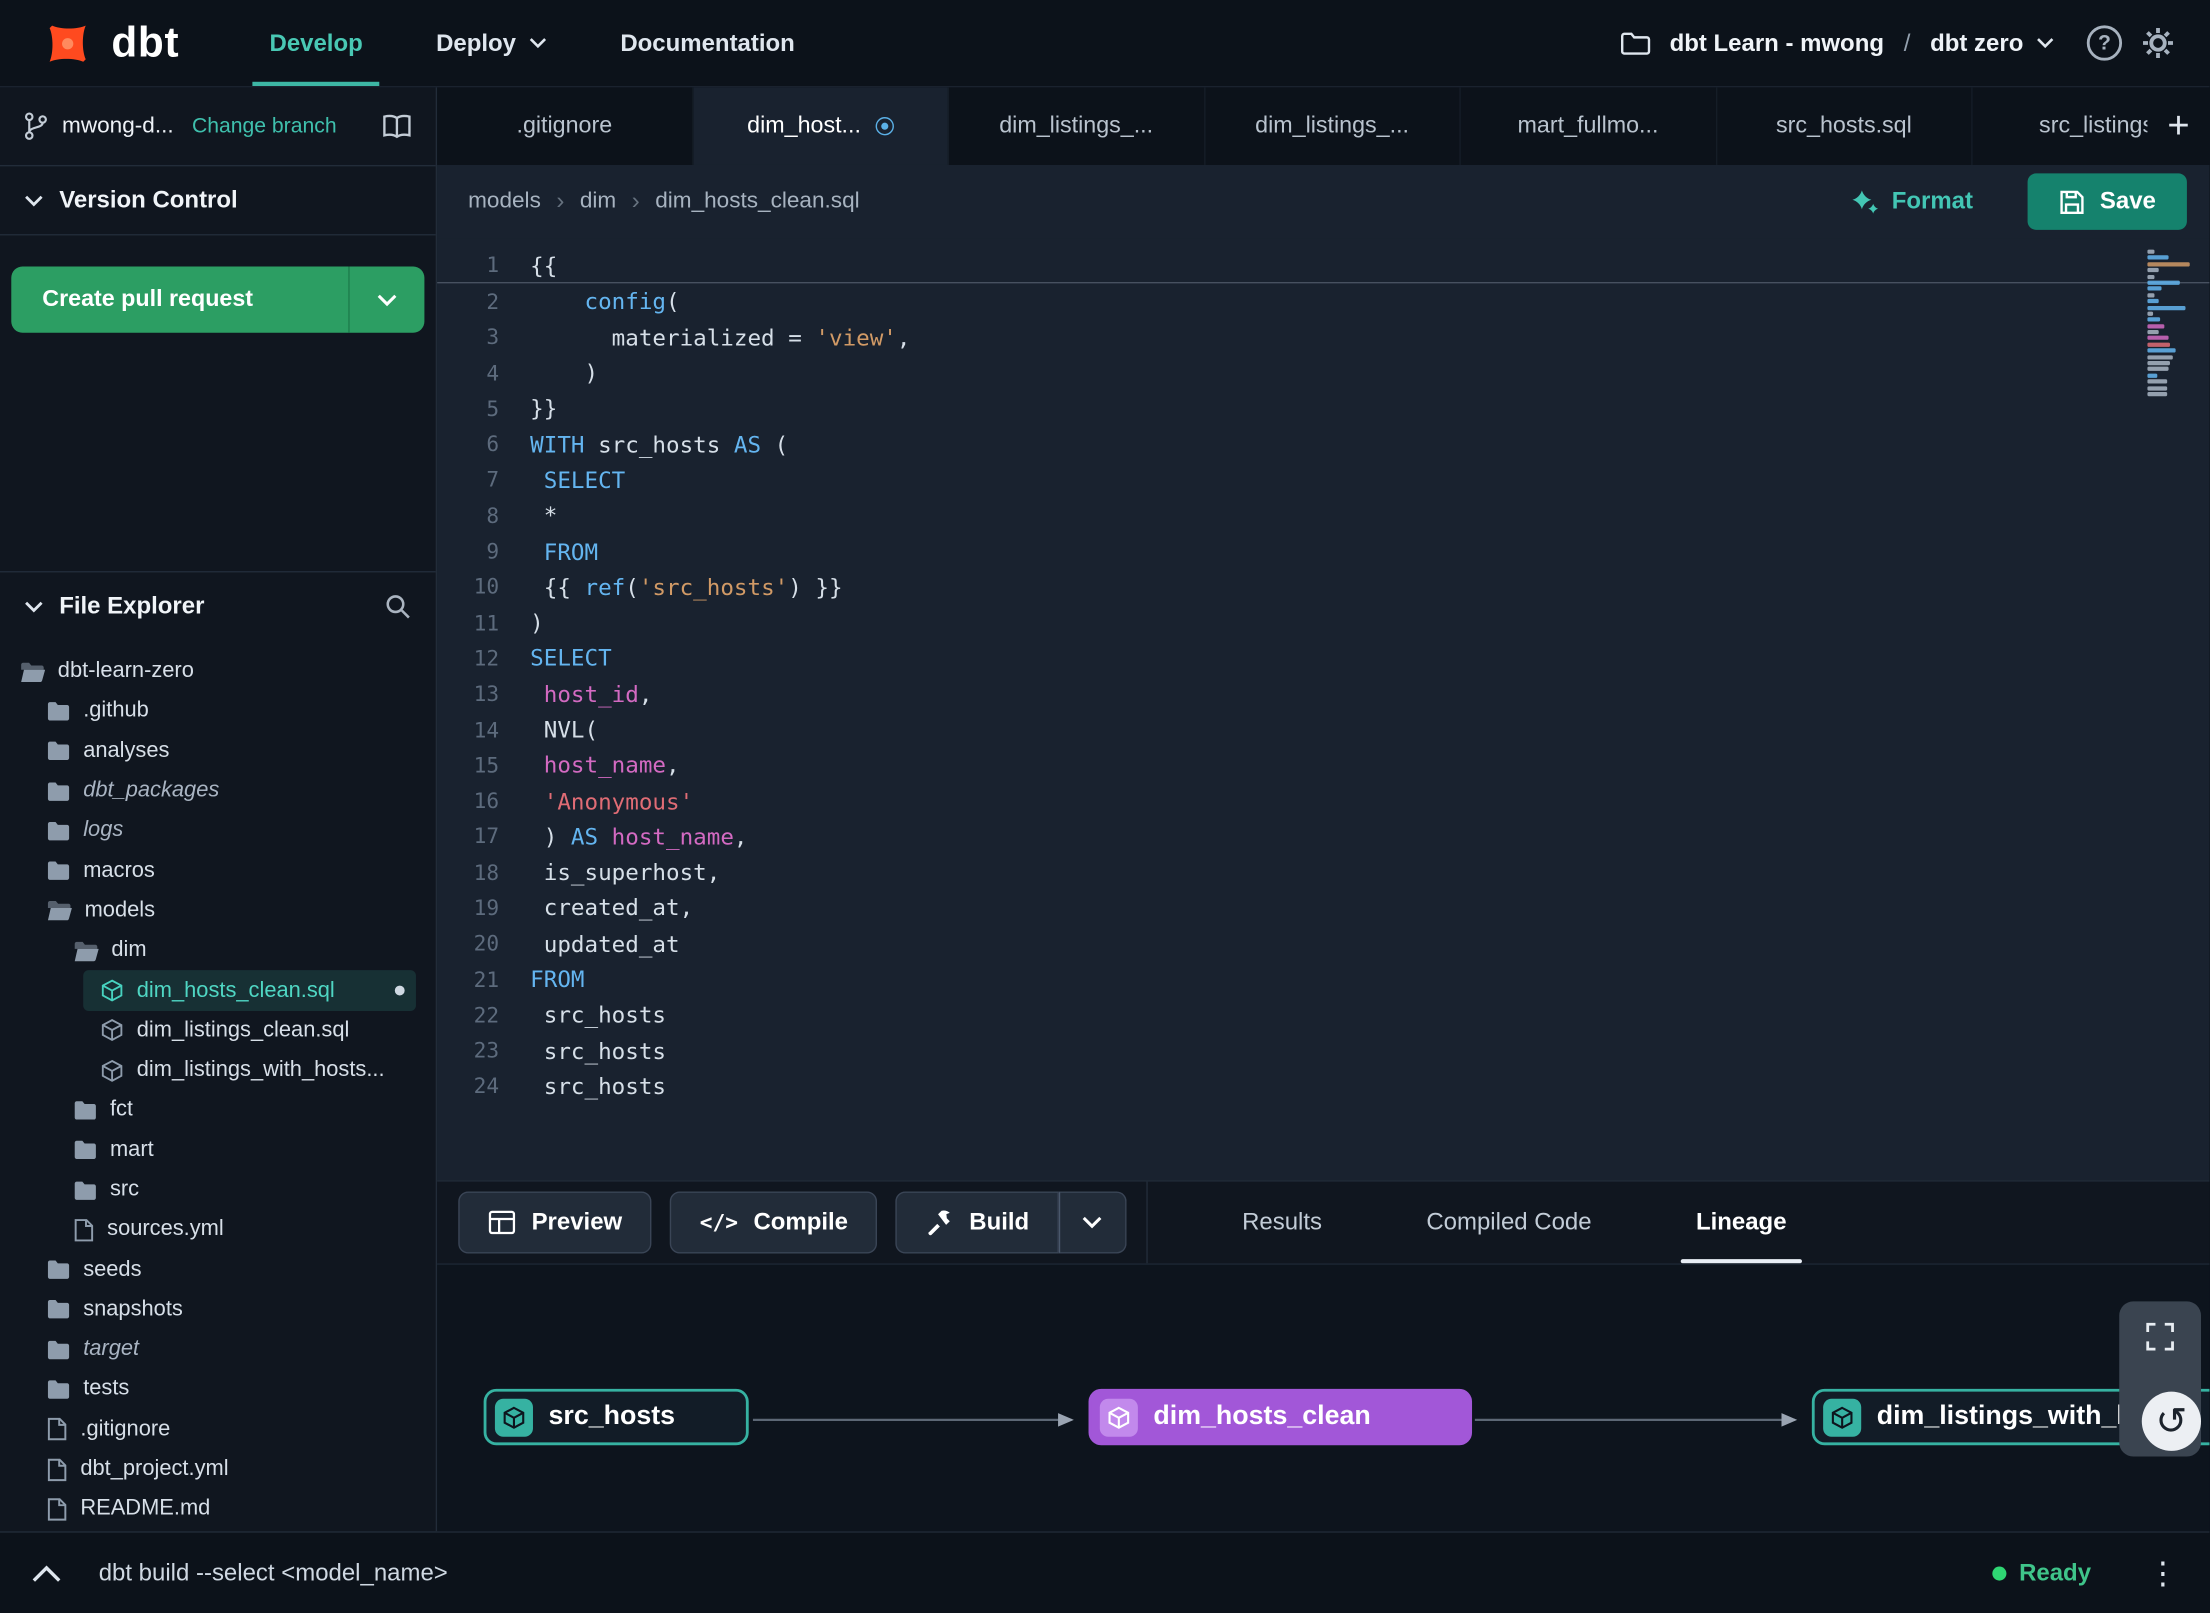  What do you see at coordinates (218, 1230) in the screenshot?
I see `tree-item-sources.yml: sources.yml` at bounding box center [218, 1230].